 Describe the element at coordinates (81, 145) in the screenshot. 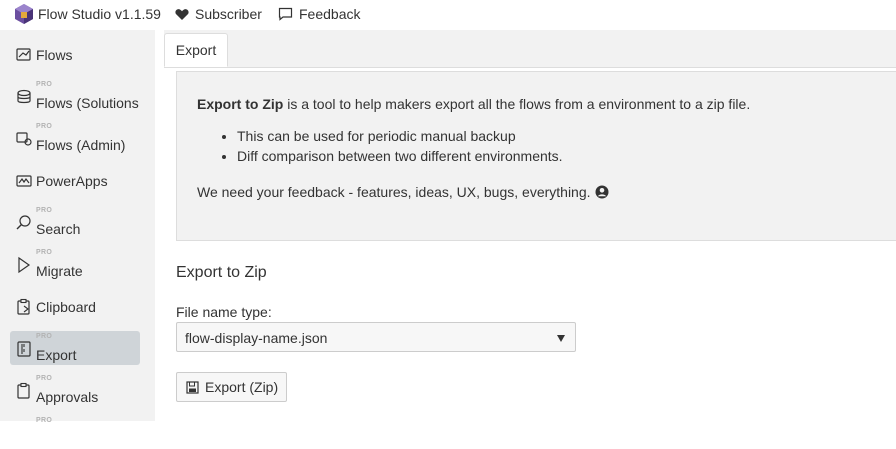

I see `sidebar-item-label: Flows (Admin)` at that location.